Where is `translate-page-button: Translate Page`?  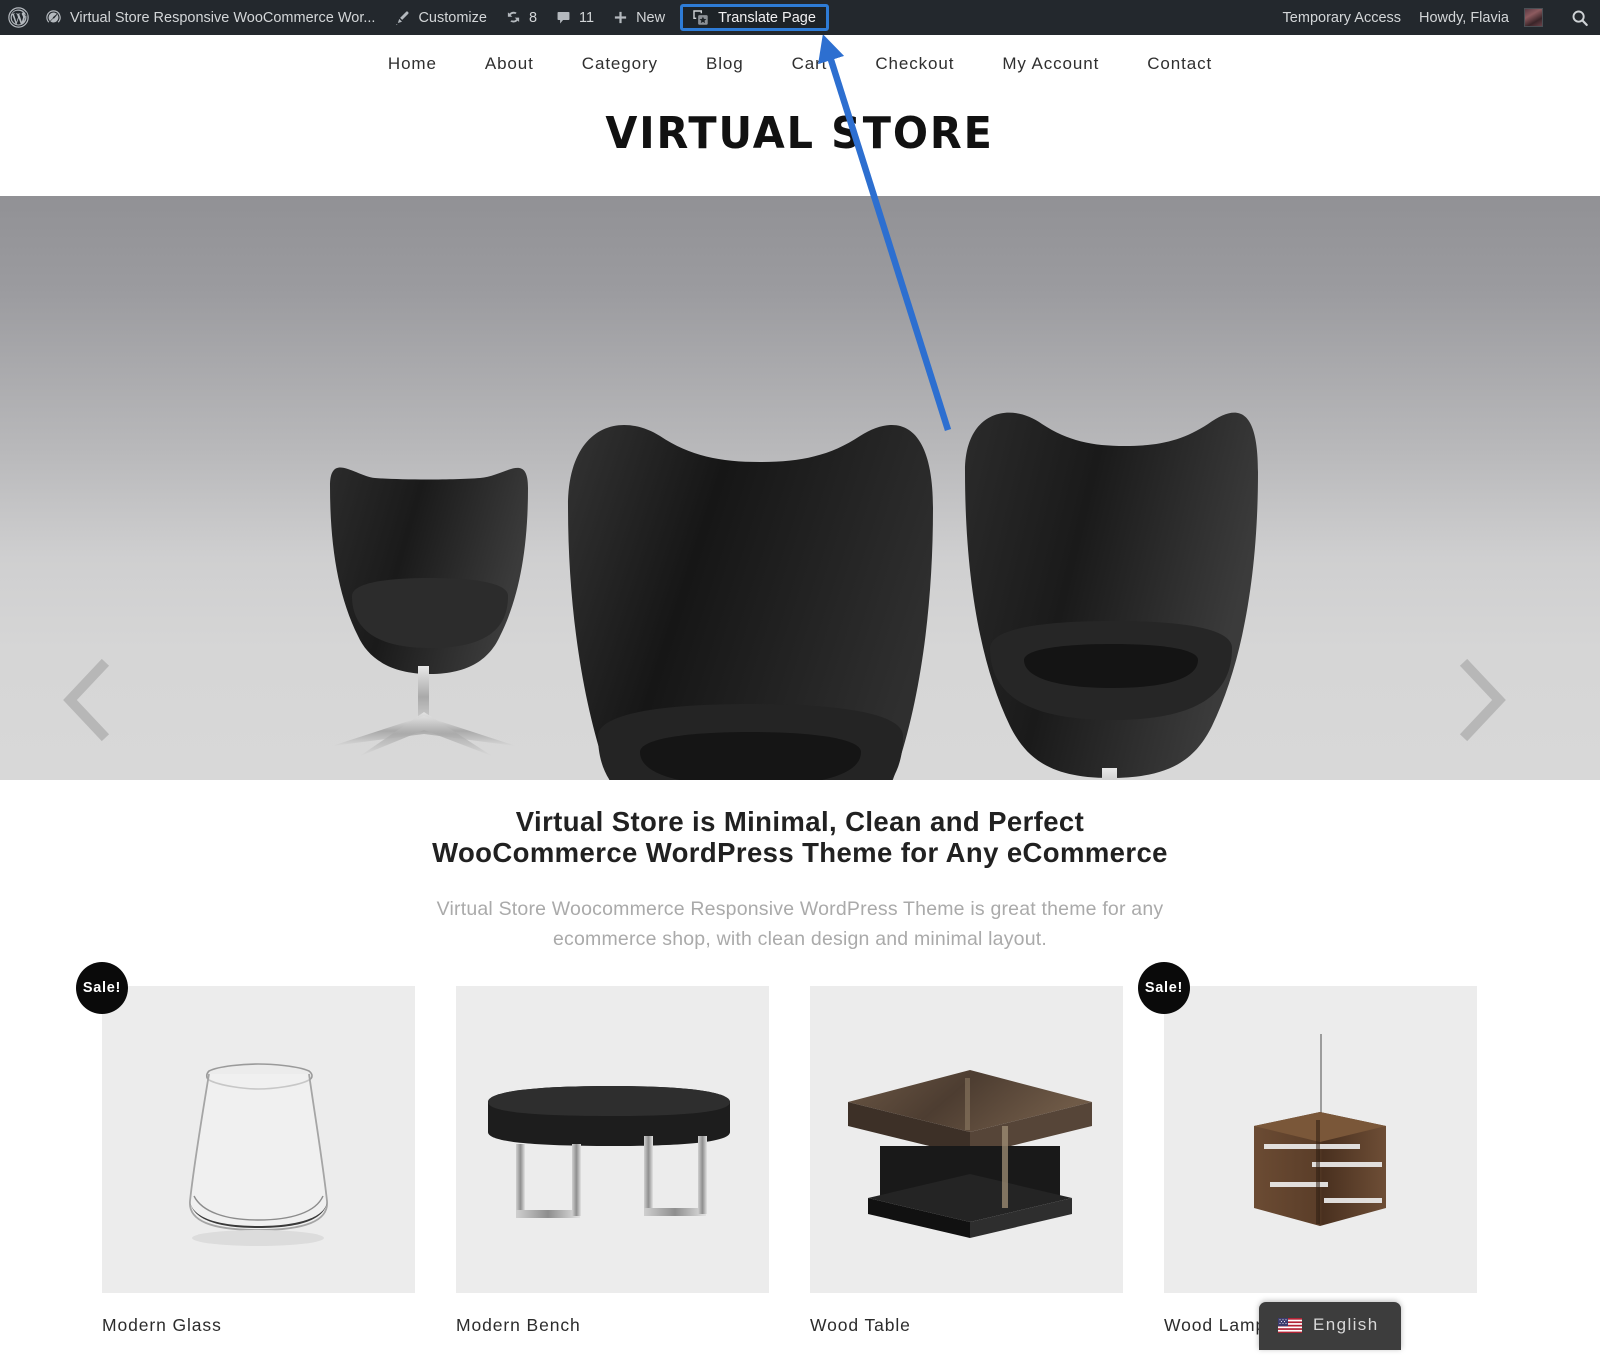
translate-page-button: Translate Page is located at coordinates (754, 17).